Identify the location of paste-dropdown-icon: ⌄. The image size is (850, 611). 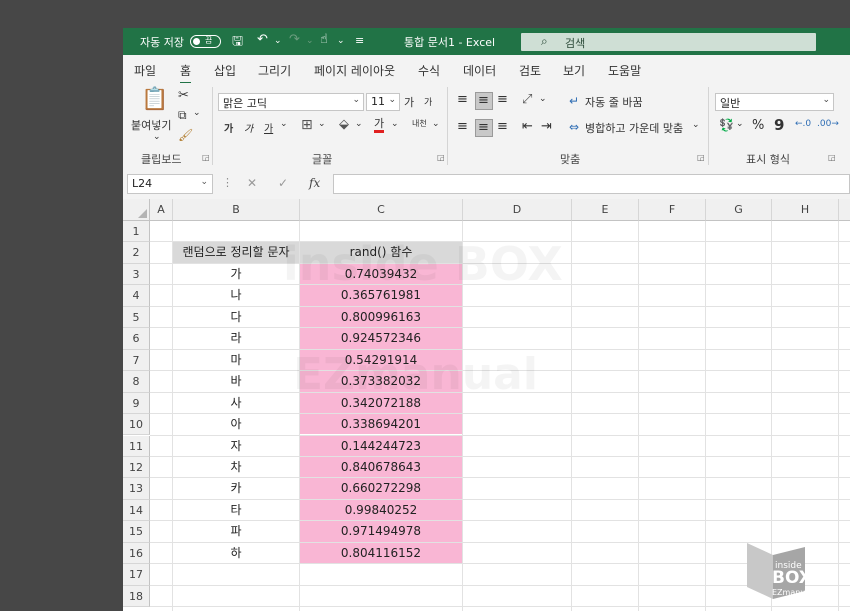
(157, 137).